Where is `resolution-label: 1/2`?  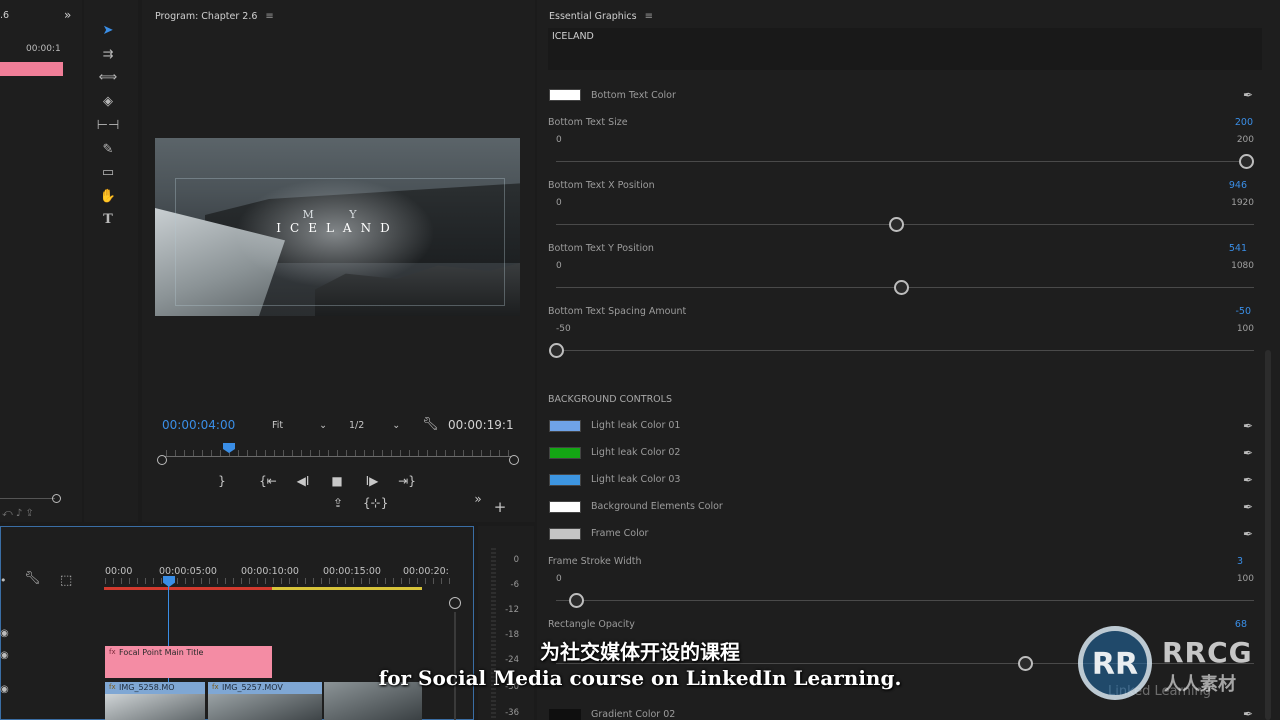
resolution-label: 1/2 is located at coordinates (357, 425).